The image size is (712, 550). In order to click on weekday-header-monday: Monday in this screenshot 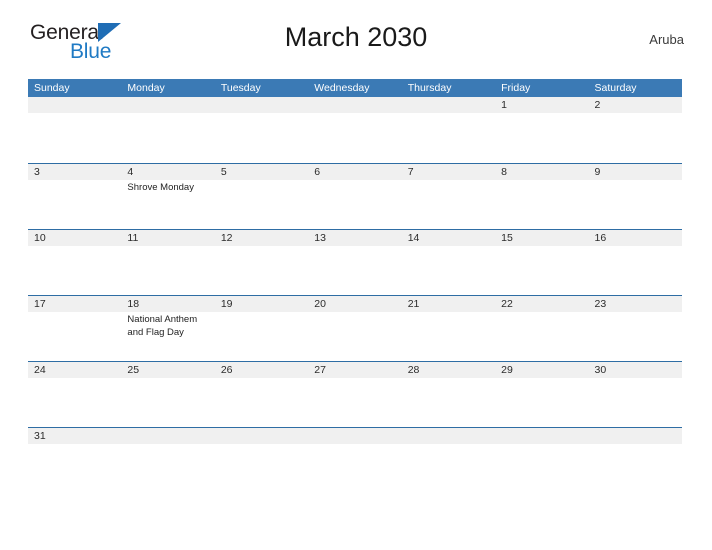, I will do `click(146, 88)`.